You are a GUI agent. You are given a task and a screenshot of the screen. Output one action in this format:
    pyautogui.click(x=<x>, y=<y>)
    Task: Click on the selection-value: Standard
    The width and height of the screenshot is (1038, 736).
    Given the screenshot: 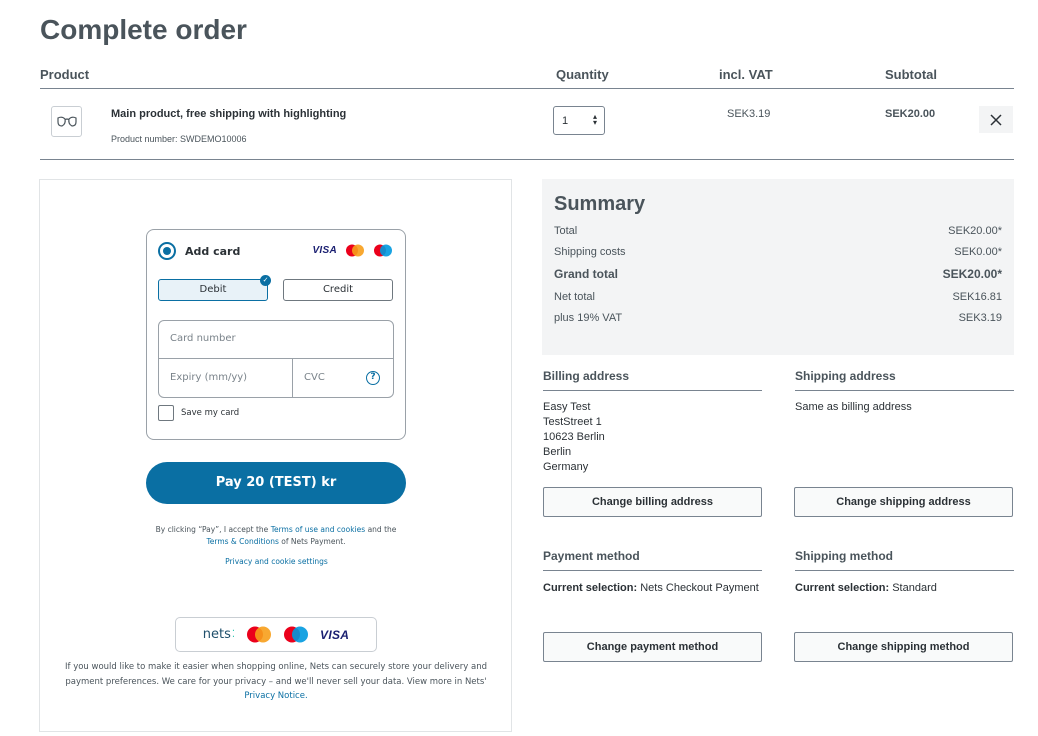 What is the action you would take?
    pyautogui.click(x=914, y=588)
    